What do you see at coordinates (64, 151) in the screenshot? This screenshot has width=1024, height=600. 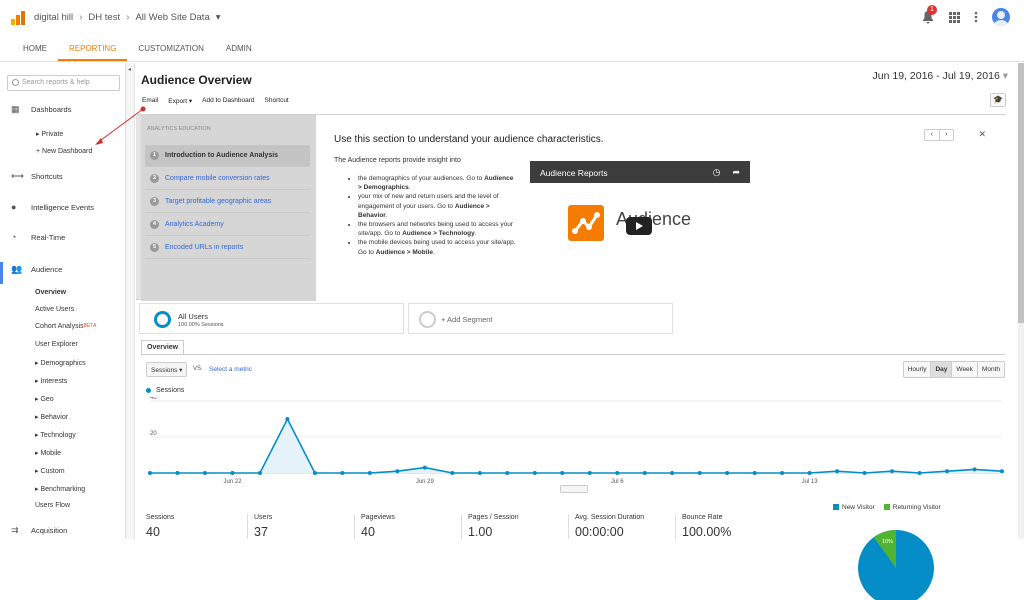 I see `new-dashboard-link: + New Dashboard` at bounding box center [64, 151].